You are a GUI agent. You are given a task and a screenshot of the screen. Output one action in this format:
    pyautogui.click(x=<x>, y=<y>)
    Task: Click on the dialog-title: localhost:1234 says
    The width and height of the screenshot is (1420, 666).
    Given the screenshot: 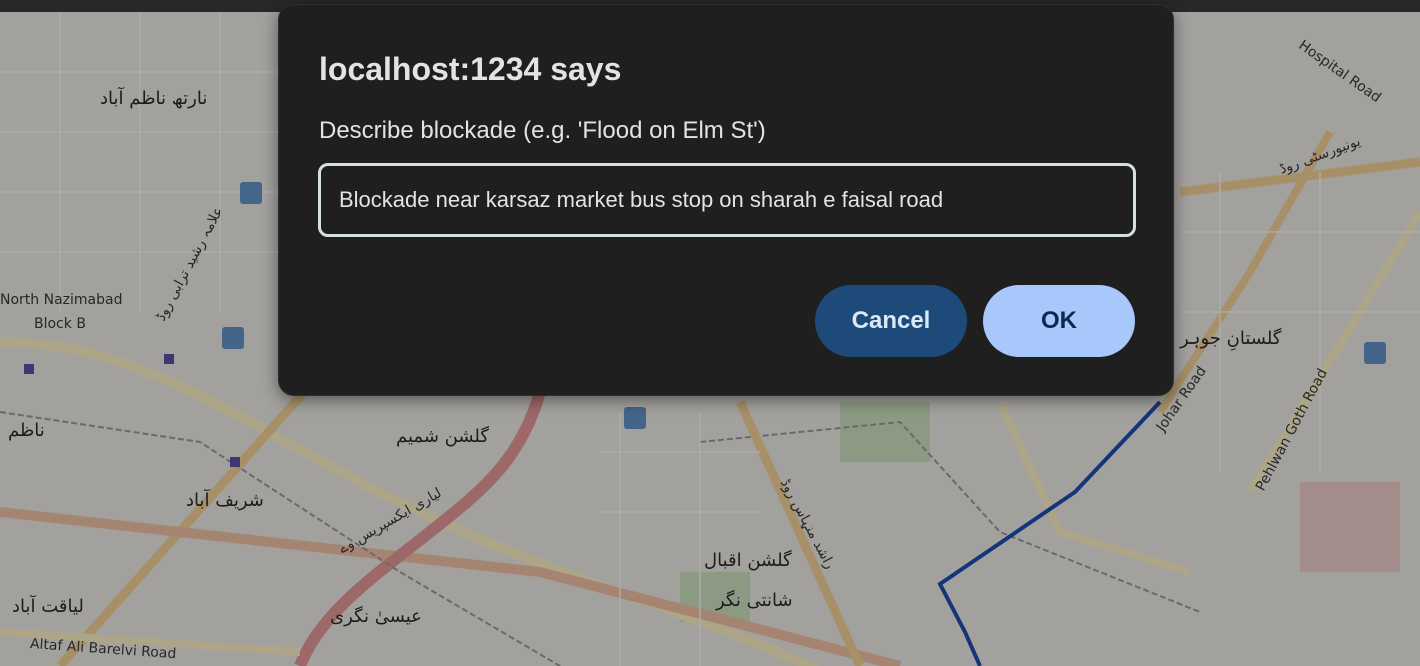 What is the action you would take?
    pyautogui.click(x=470, y=69)
    